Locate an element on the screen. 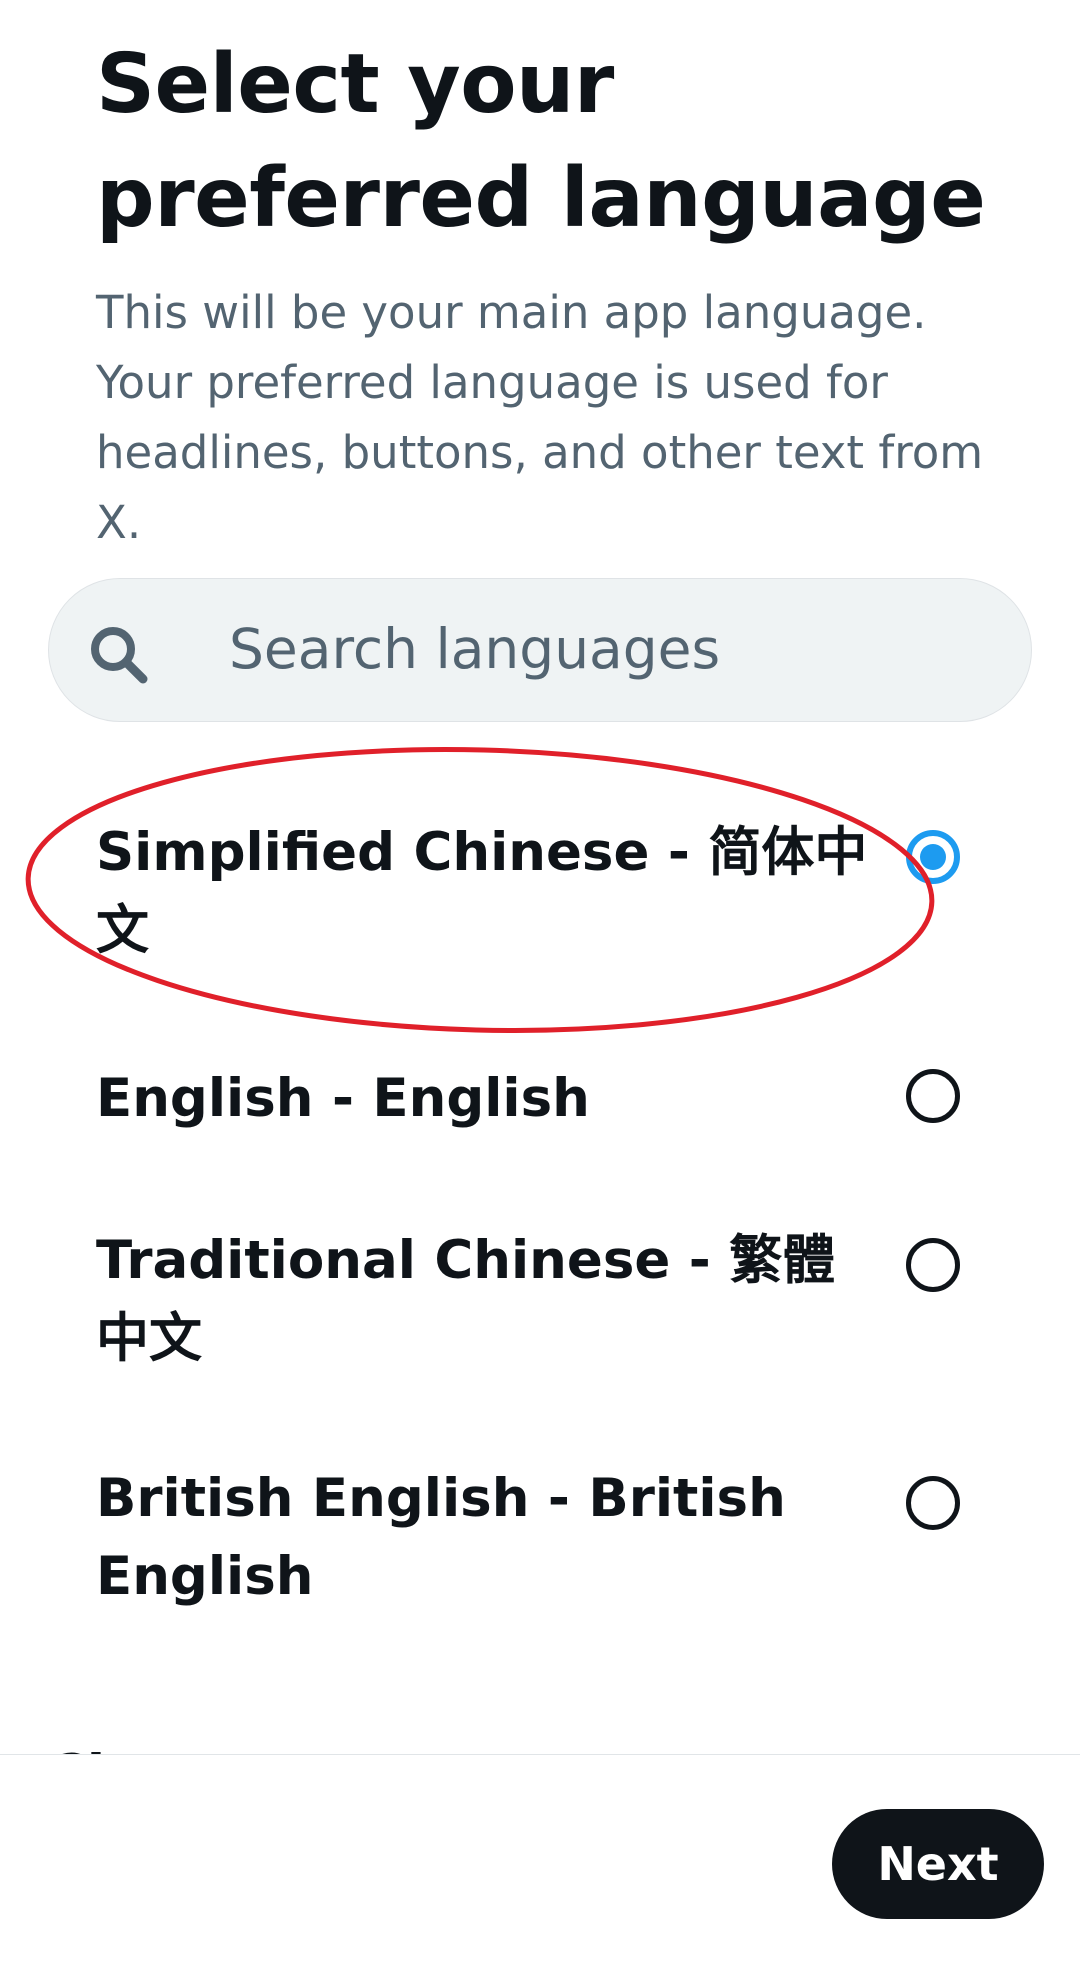 The height and width of the screenshot is (1972, 1080). language-option-label: British English - British English is located at coordinates (441, 1537).